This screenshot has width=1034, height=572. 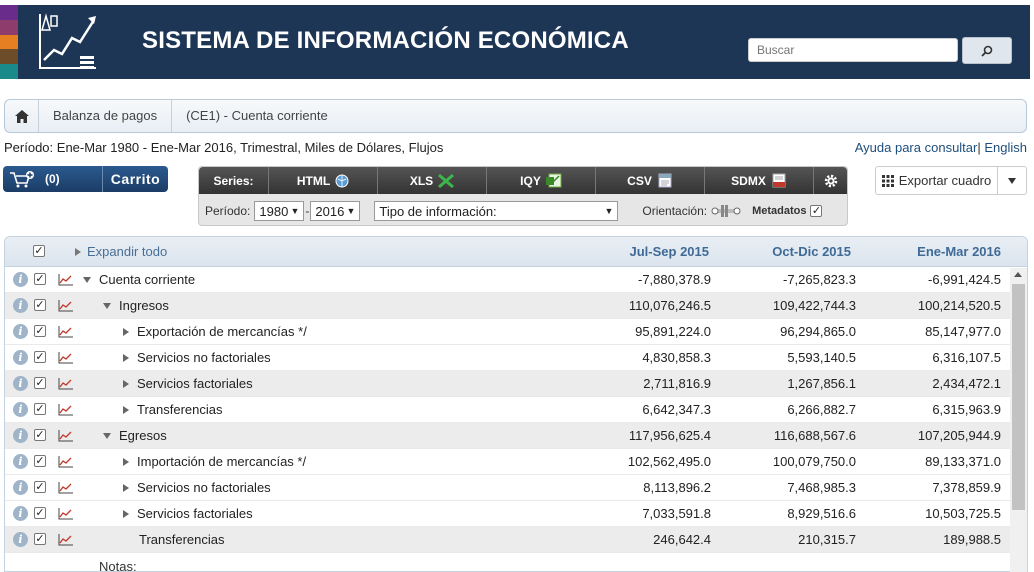 I want to click on search-button, so click(x=987, y=50).